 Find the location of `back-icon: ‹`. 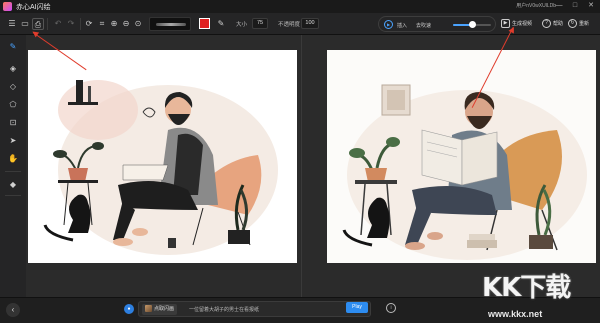

back-icon: ‹ is located at coordinates (13, 310).